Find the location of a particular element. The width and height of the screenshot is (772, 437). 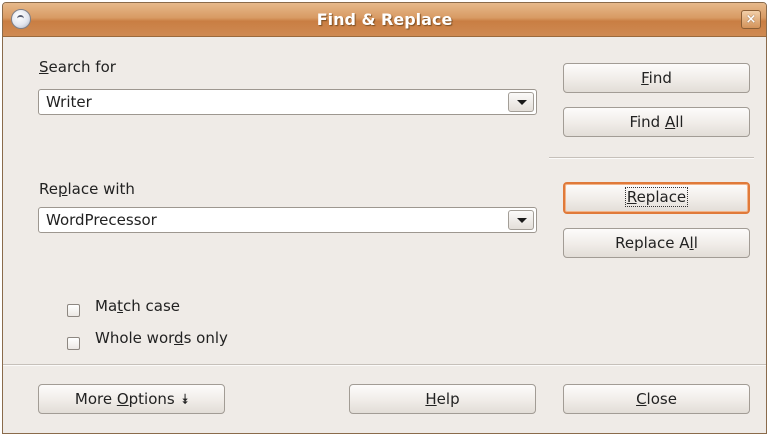

whole-words-label: Whole words only is located at coordinates (161, 338).